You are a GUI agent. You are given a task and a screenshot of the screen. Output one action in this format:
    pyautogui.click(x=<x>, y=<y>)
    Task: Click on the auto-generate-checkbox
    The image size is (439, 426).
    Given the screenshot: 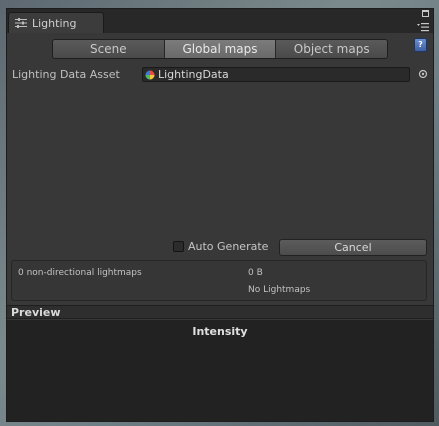 What is the action you would take?
    pyautogui.click(x=178, y=246)
    